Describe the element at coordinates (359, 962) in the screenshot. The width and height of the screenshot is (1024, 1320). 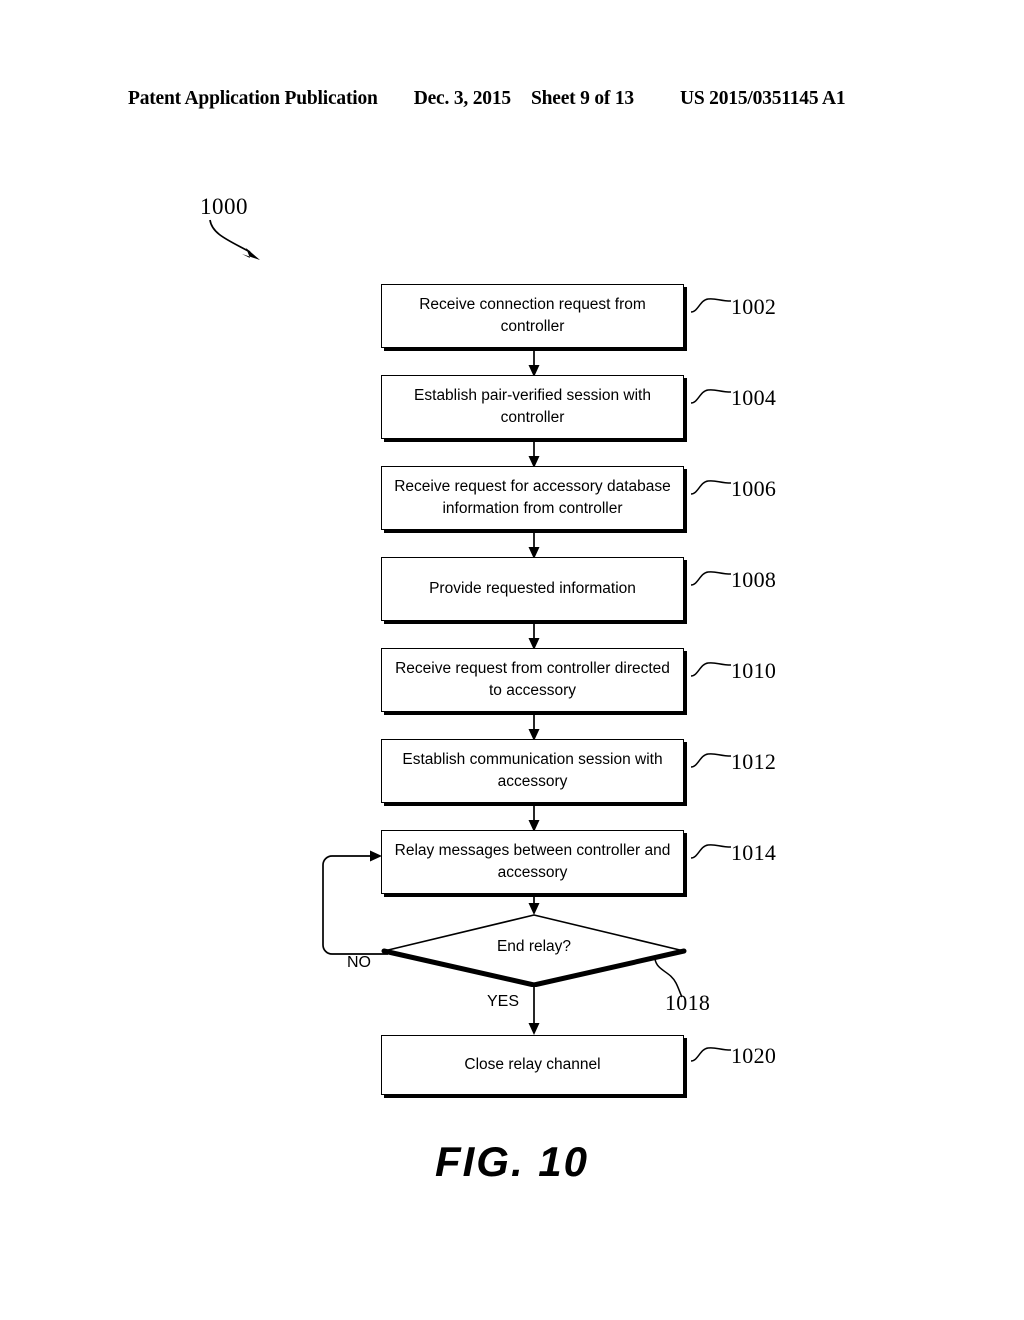
I see `branch-label-no: NO` at that location.